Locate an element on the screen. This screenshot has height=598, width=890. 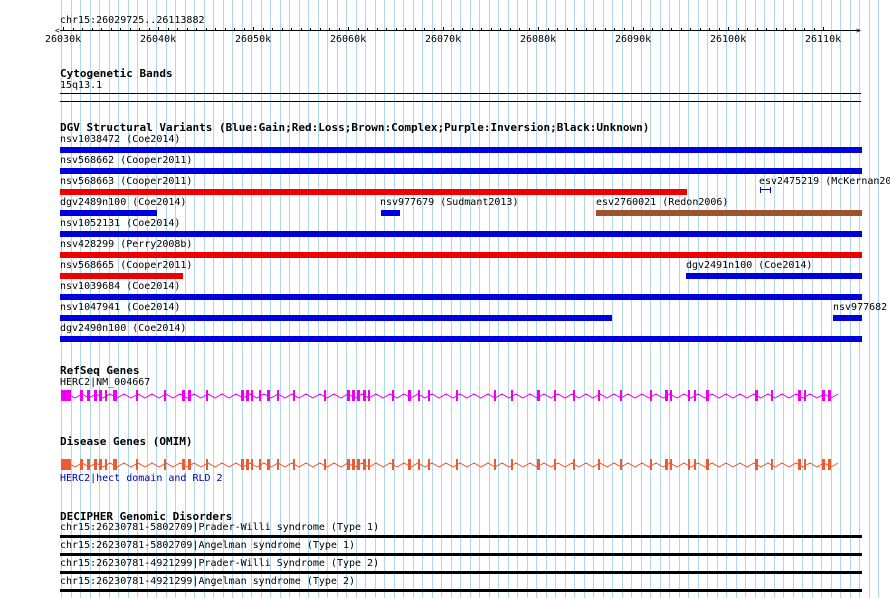
omim-track-title: Disease Genes (OMIM) is located at coordinates (126, 441).